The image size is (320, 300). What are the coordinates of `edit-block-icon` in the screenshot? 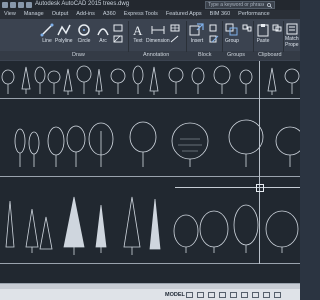 It's located at (214, 39).